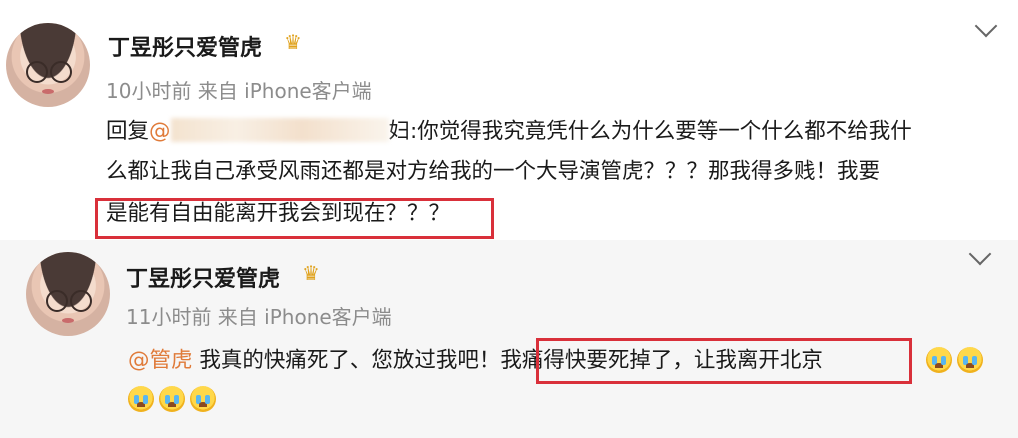 This screenshot has height=438, width=1018. Describe the element at coordinates (160, 131) in the screenshot. I see `reply-mention: @` at that location.